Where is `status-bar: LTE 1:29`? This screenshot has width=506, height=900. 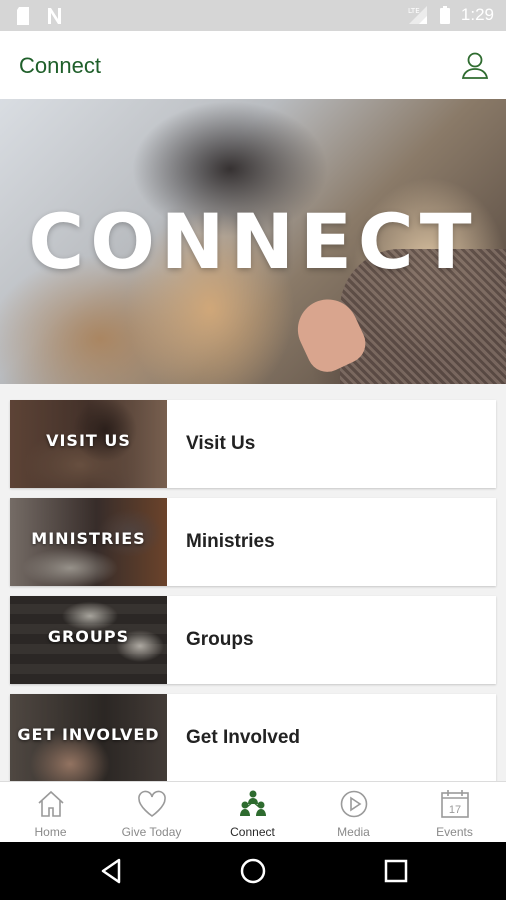 status-bar: LTE 1:29 is located at coordinates (253, 15).